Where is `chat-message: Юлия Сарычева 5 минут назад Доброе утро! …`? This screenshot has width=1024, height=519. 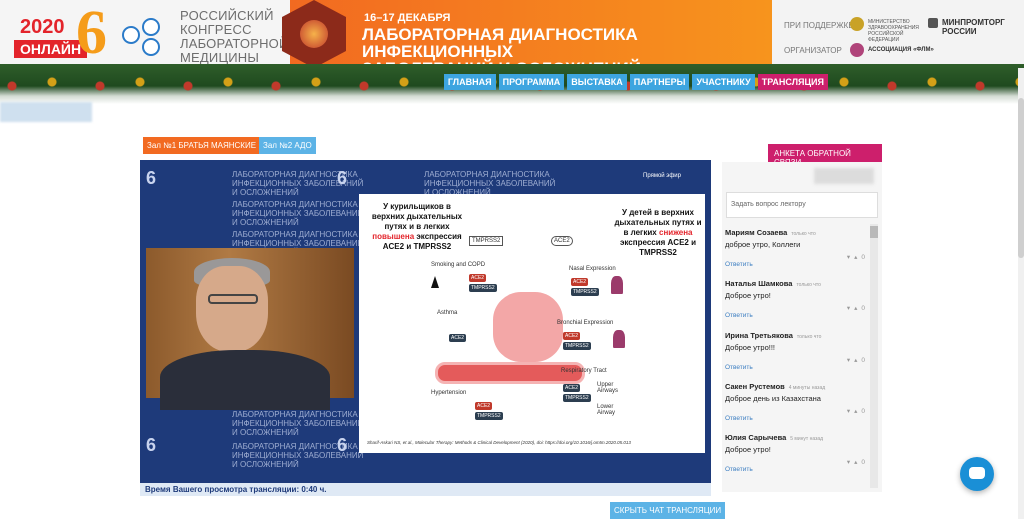 chat-message: Юлия Сарычева 5 минут назад Доброе утро! … is located at coordinates (797, 453).